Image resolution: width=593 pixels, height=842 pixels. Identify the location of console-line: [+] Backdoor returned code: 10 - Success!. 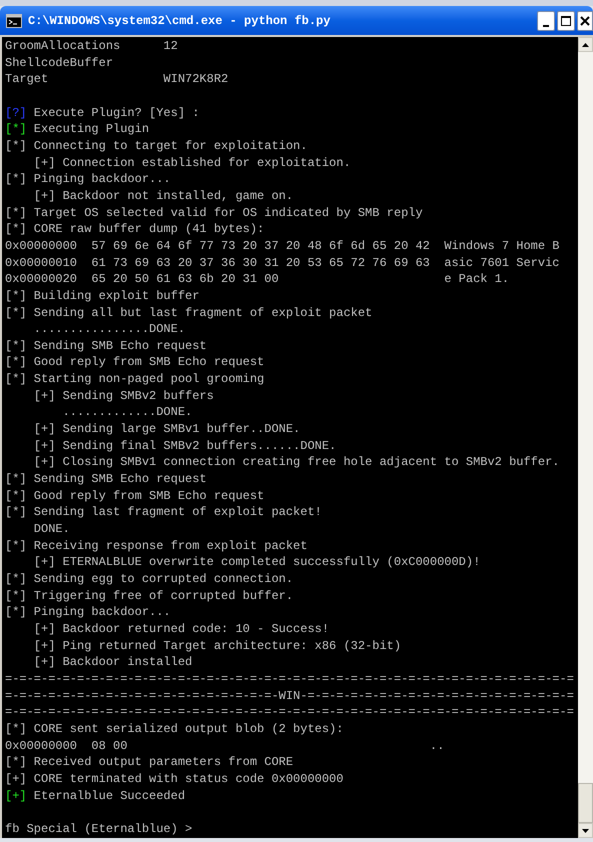
(181, 629).